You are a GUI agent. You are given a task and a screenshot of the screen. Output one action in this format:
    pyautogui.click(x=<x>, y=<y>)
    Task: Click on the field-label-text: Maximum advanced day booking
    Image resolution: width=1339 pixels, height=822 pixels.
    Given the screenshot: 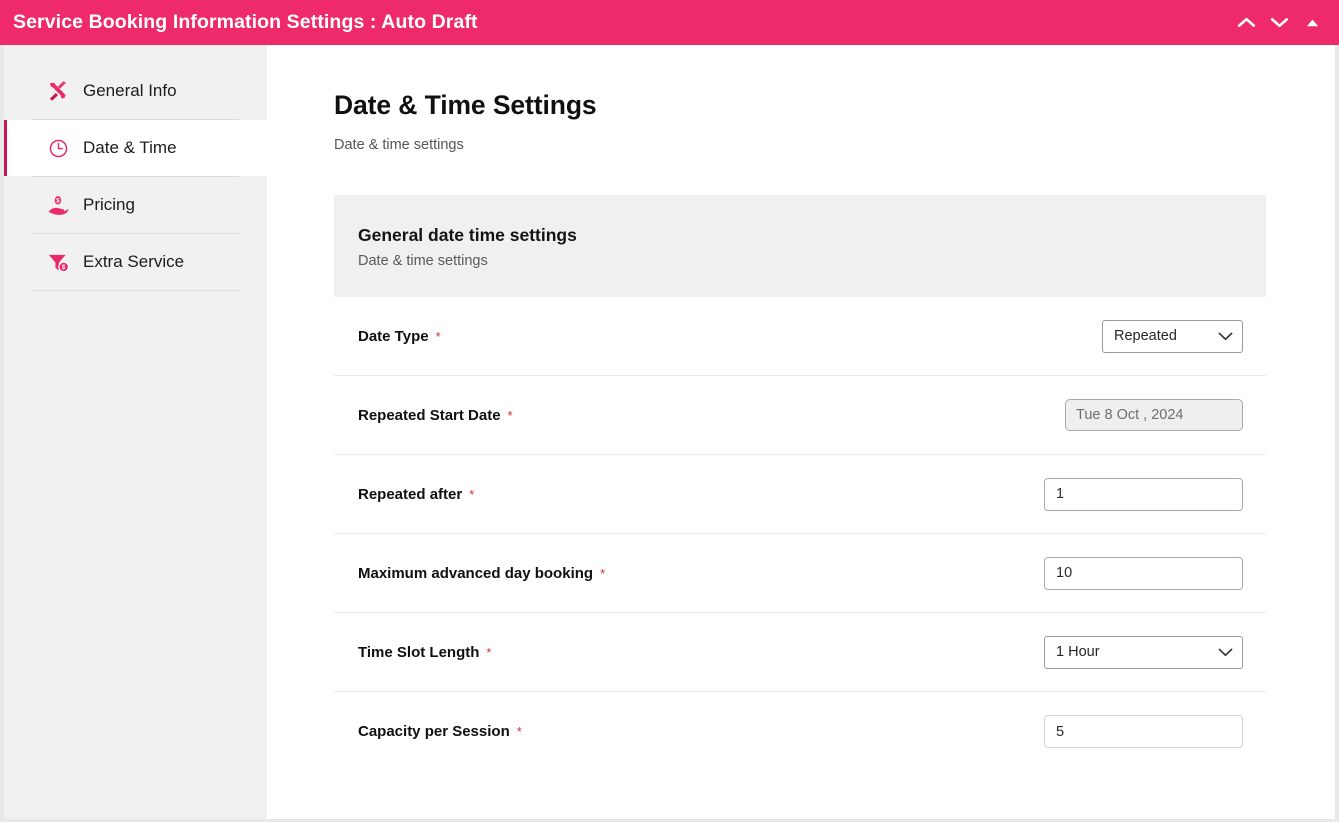 What is the action you would take?
    pyautogui.click(x=476, y=573)
    